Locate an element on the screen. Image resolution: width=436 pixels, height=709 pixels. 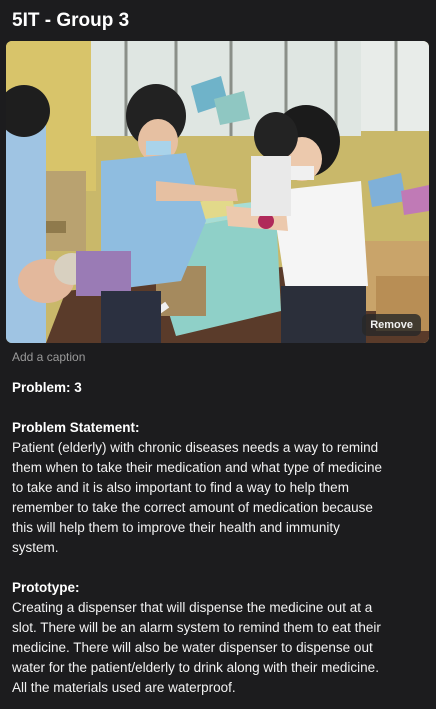
post-title: 5IT - Group 3 is located at coordinates (71, 20).